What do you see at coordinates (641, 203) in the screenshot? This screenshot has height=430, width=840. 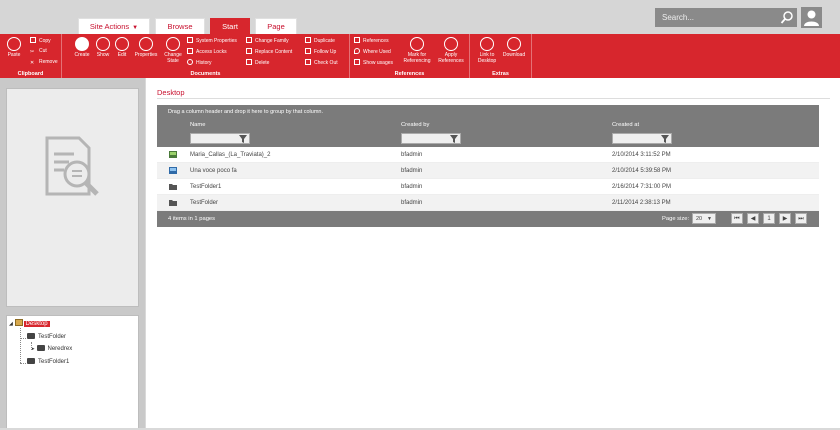 I see `row-created-at: 2/11/2014 2:38:13 PM` at bounding box center [641, 203].